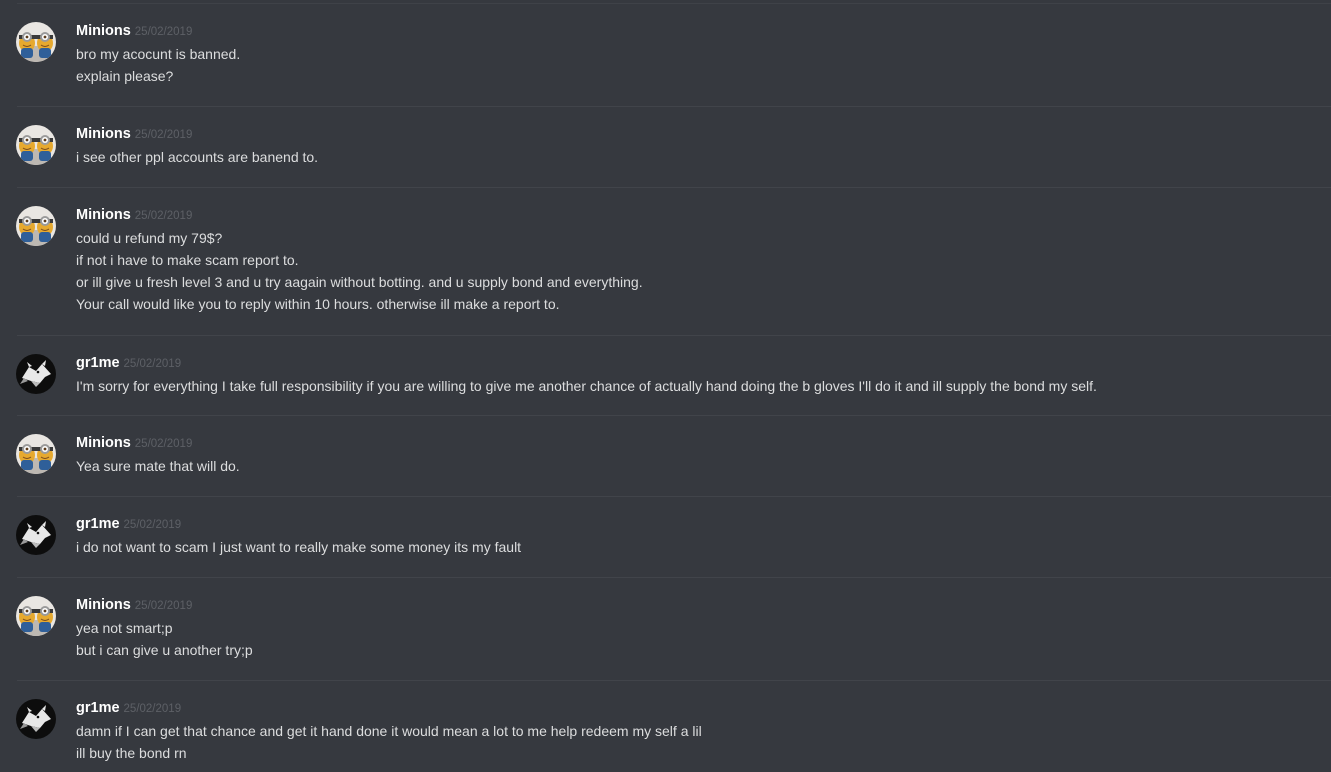 The height and width of the screenshot is (772, 1331). I want to click on message-content: Yea sure mate that will do., so click(158, 466).